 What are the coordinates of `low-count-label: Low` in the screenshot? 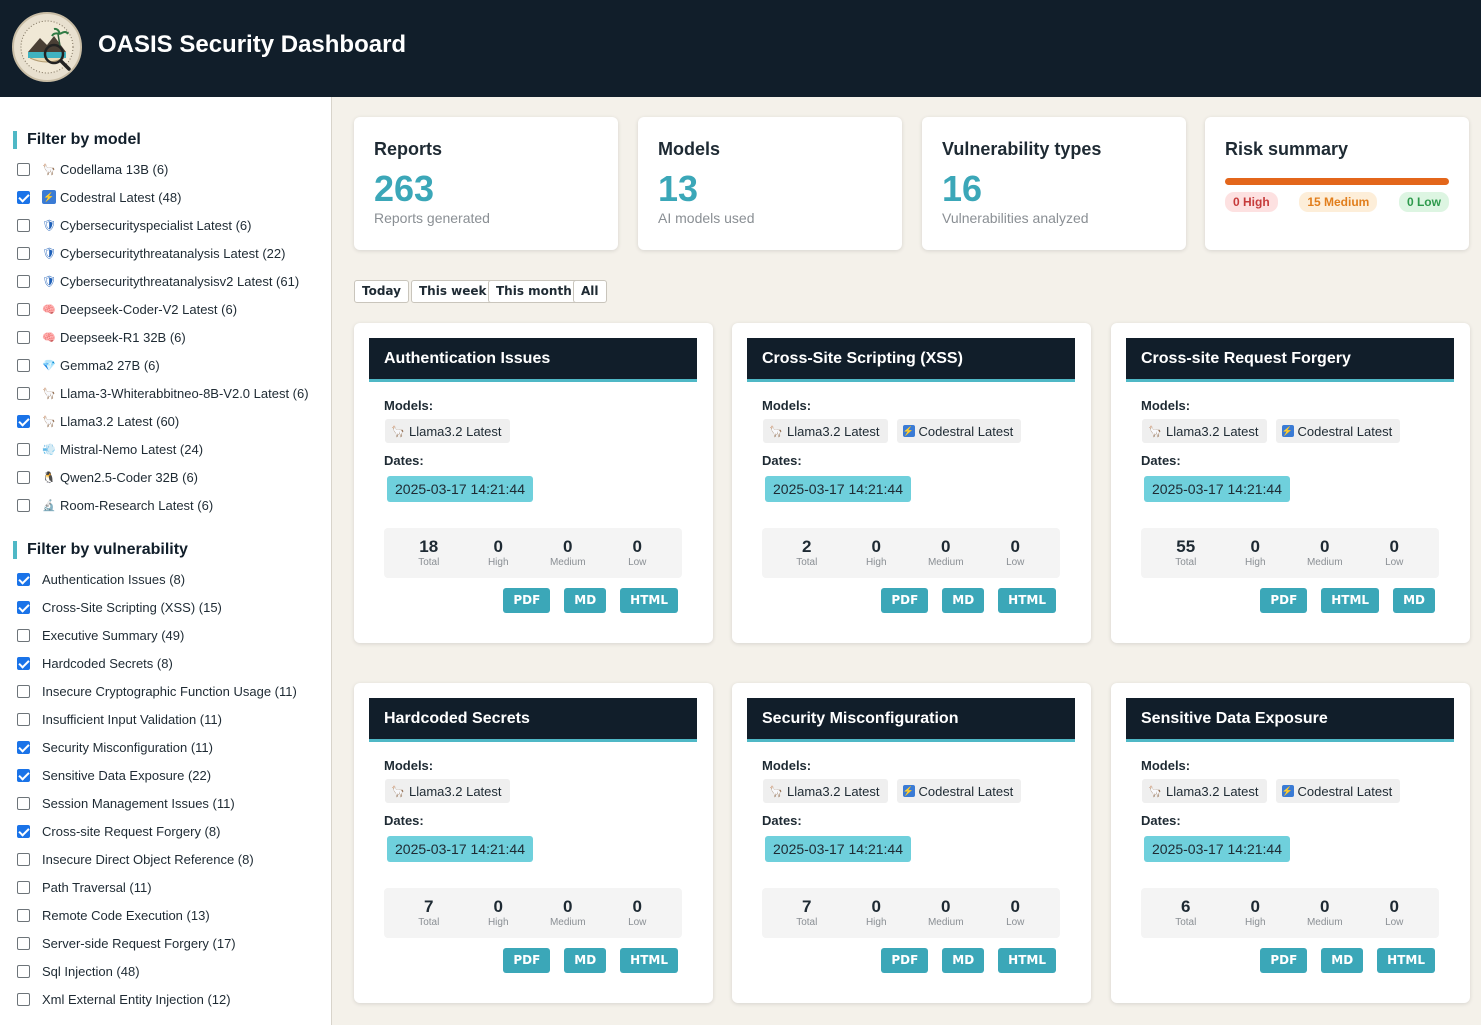 It's located at (1394, 922).